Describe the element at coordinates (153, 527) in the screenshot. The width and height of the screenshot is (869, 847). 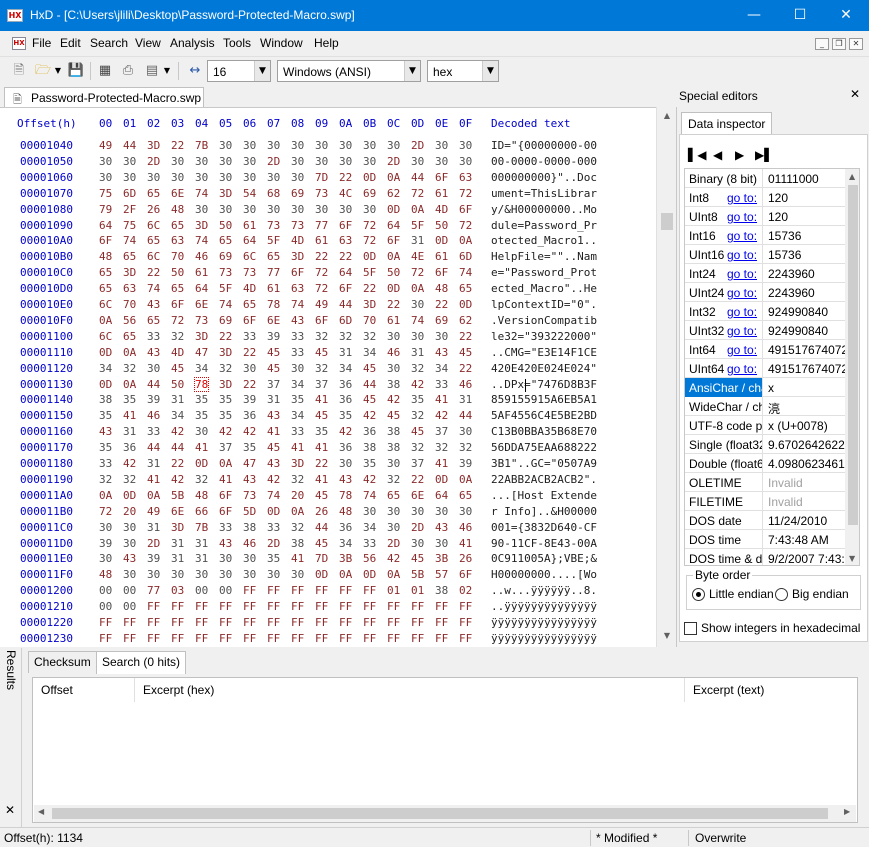
I see `hex-byte: 31` at that location.